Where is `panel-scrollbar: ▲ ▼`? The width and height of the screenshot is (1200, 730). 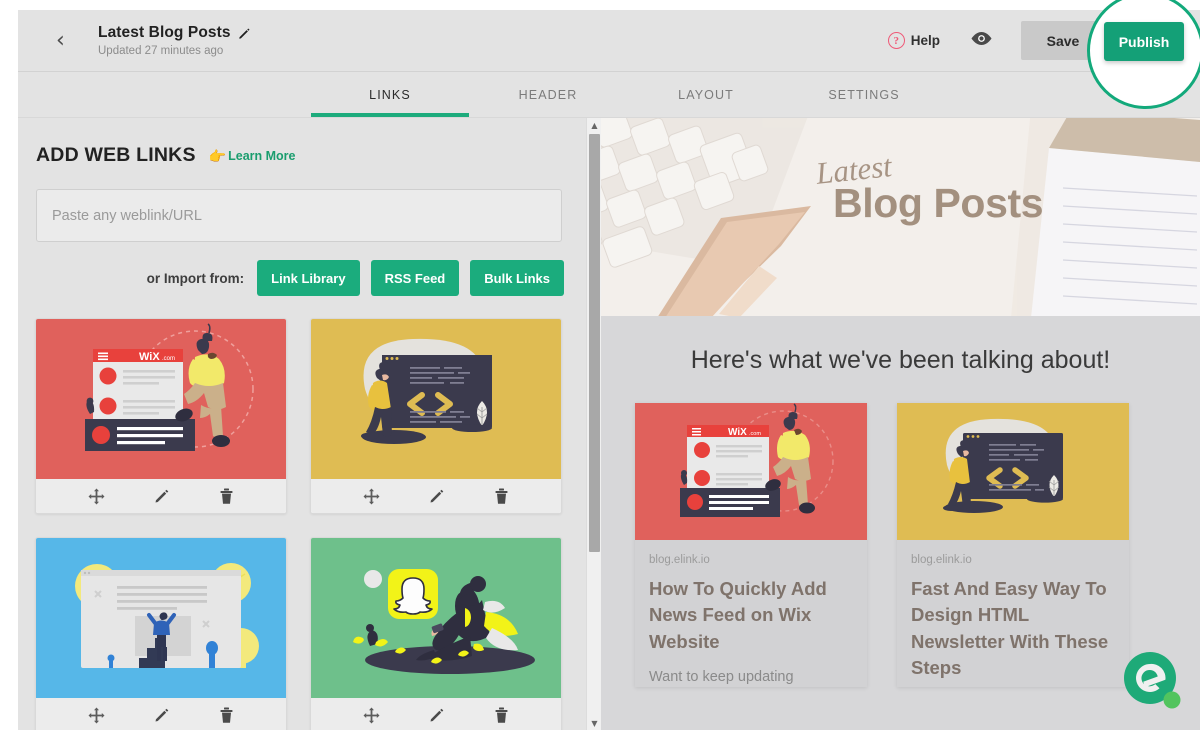 panel-scrollbar: ▲ ▼ is located at coordinates (593, 424).